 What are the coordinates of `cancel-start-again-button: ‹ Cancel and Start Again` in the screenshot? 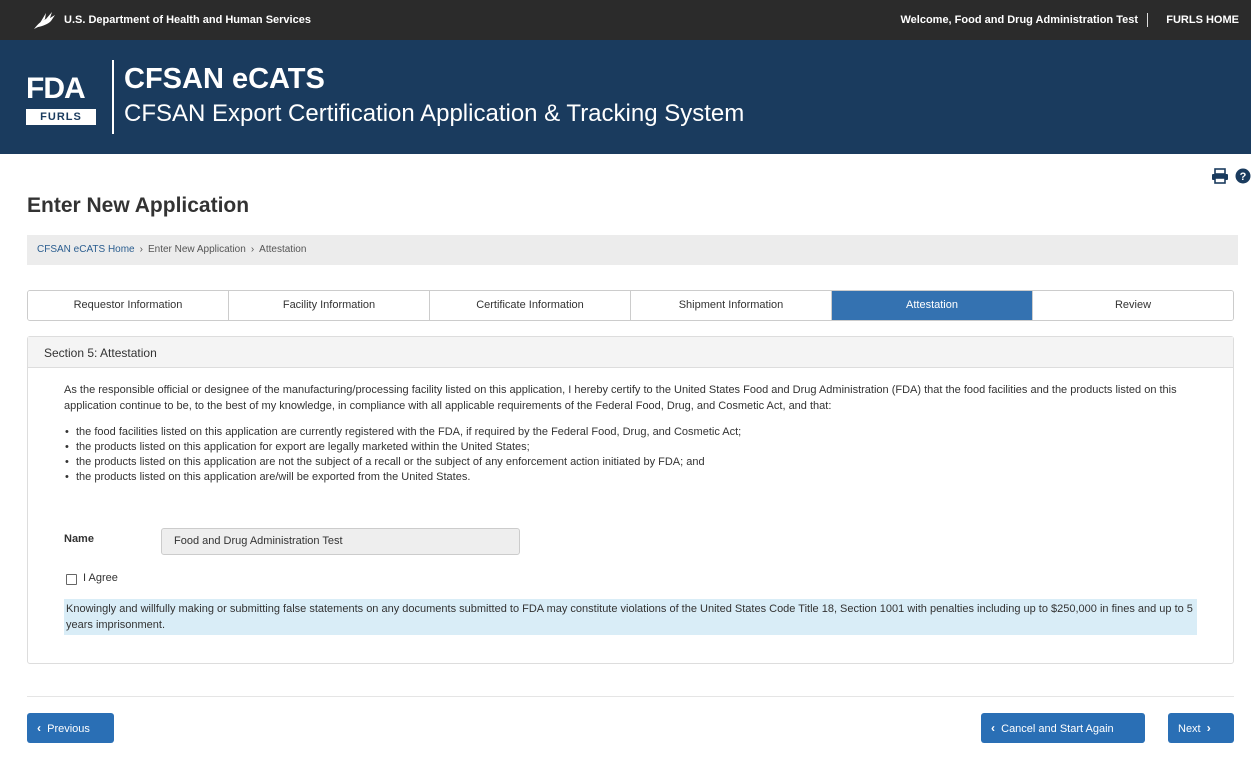 It's located at (1063, 728).